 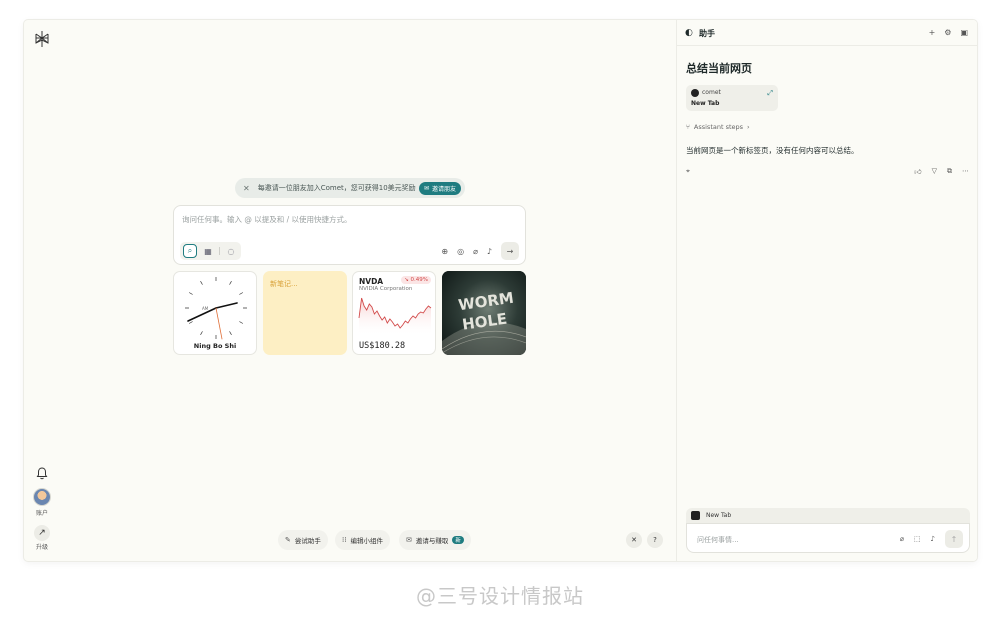 I want to click on source-page: New Tab, so click(x=705, y=103).